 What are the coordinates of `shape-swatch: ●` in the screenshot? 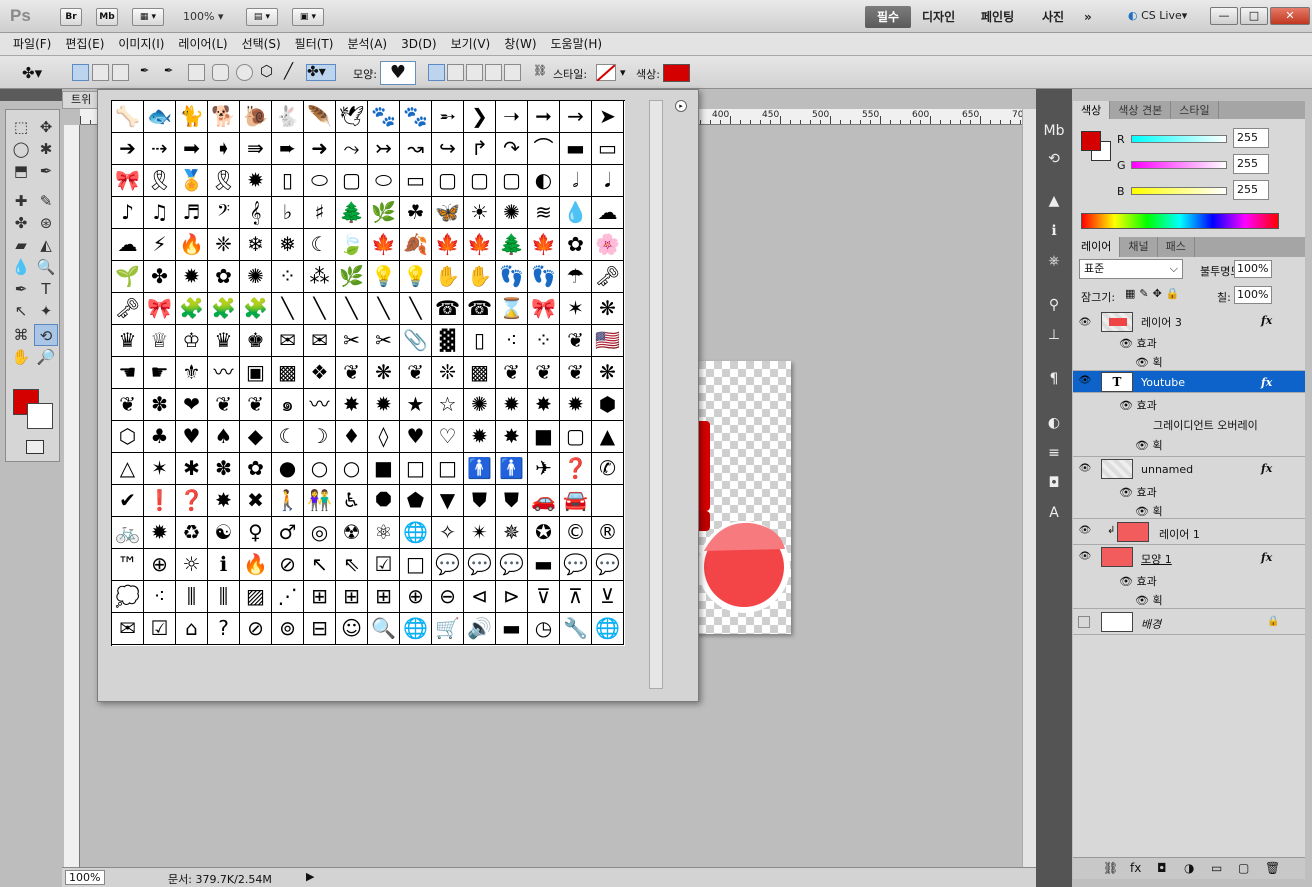 It's located at (288, 469).